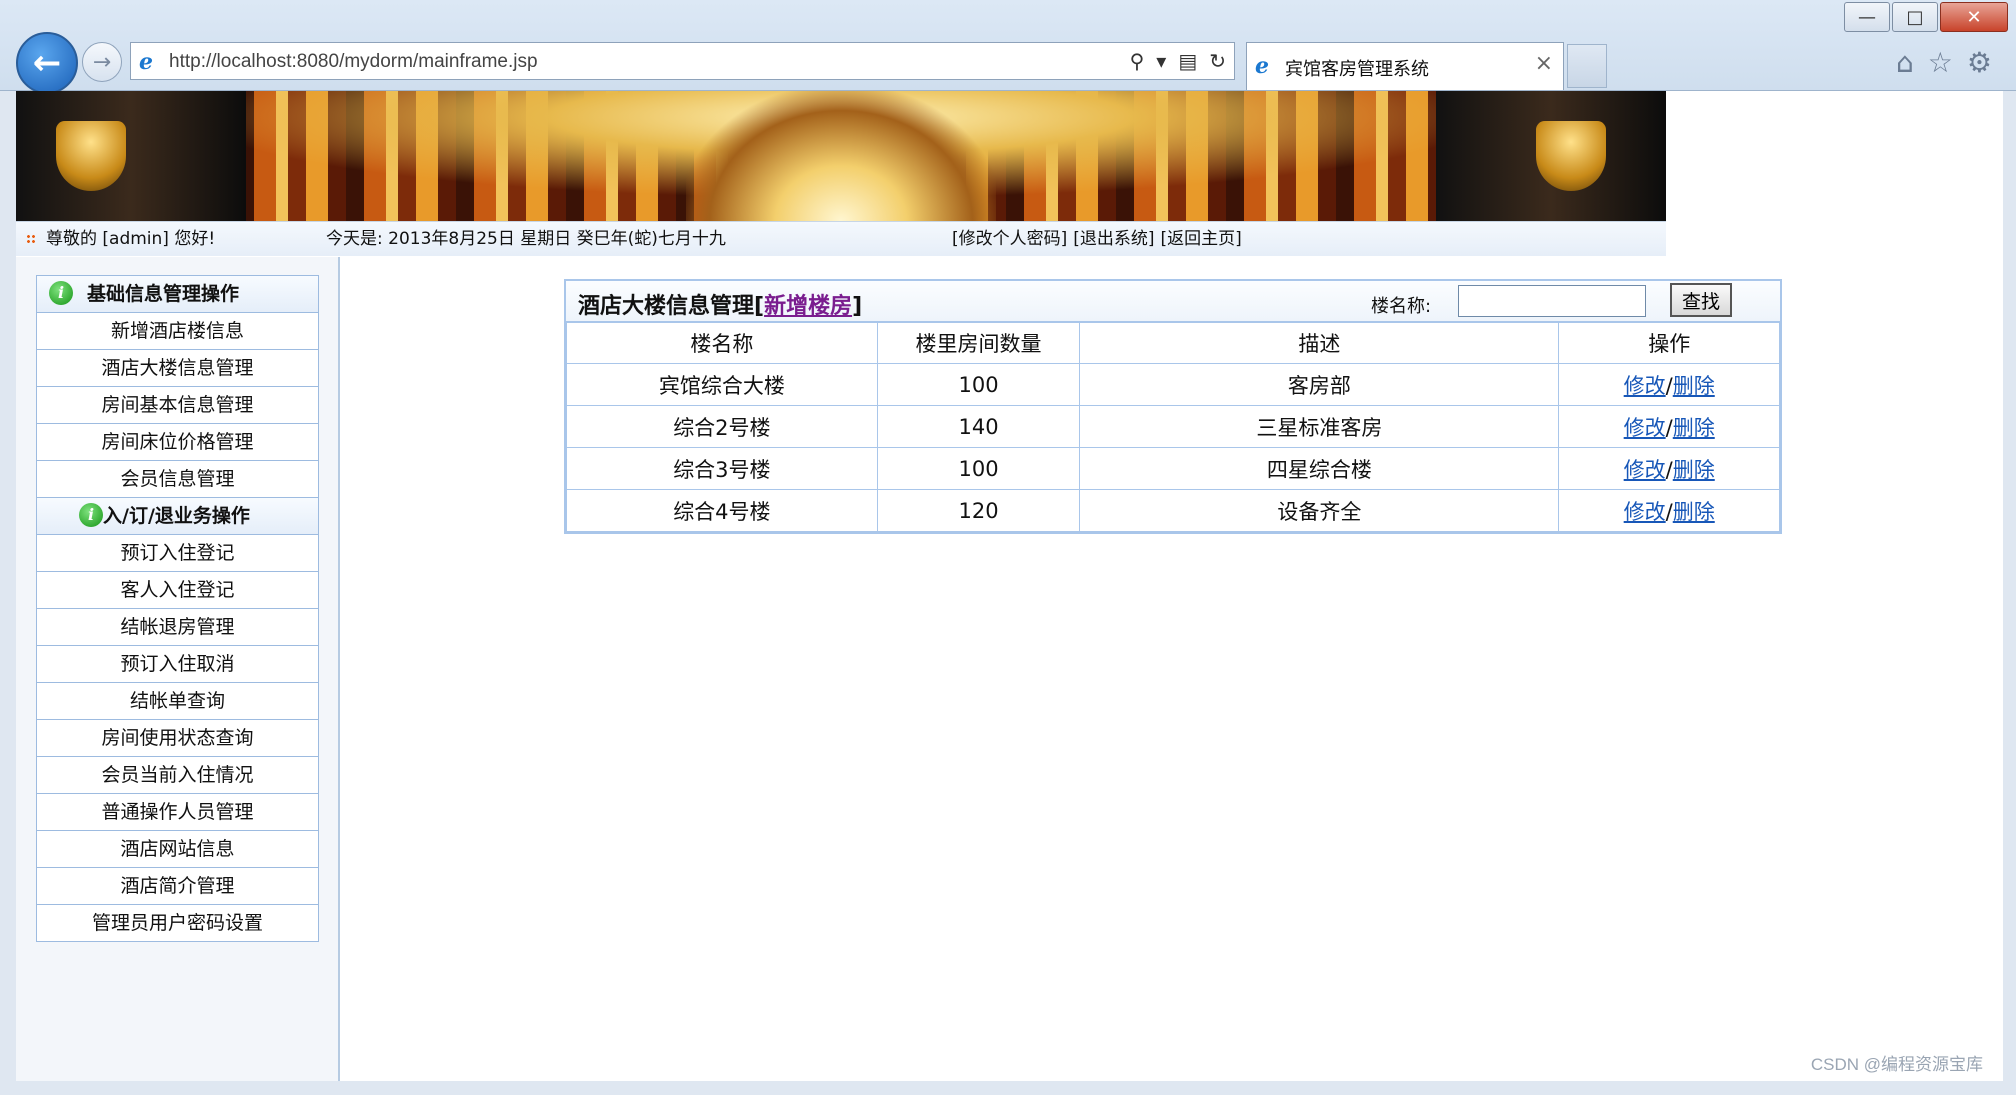 This screenshot has height=1095, width=2016. I want to click on cell-room-count: 120, so click(978, 510).